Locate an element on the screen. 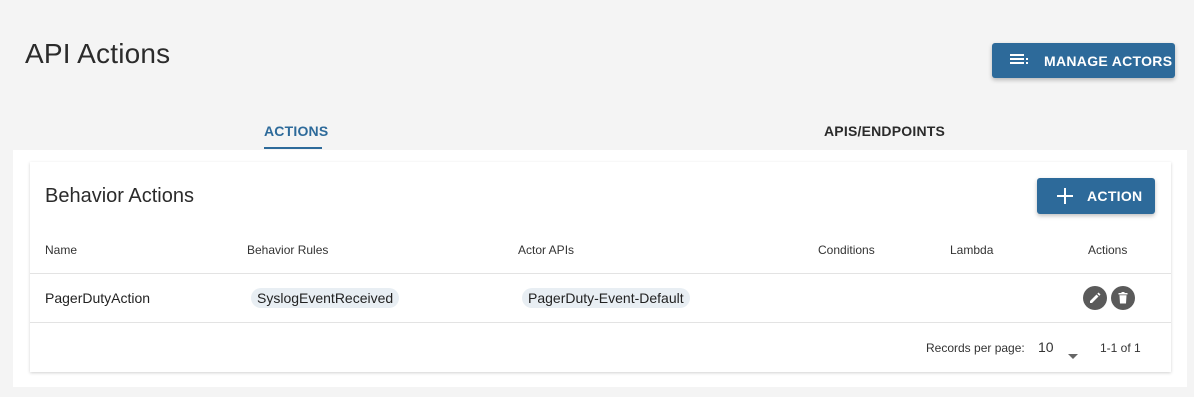 This screenshot has height=397, width=1194. pencil-icon is located at coordinates (1095, 298).